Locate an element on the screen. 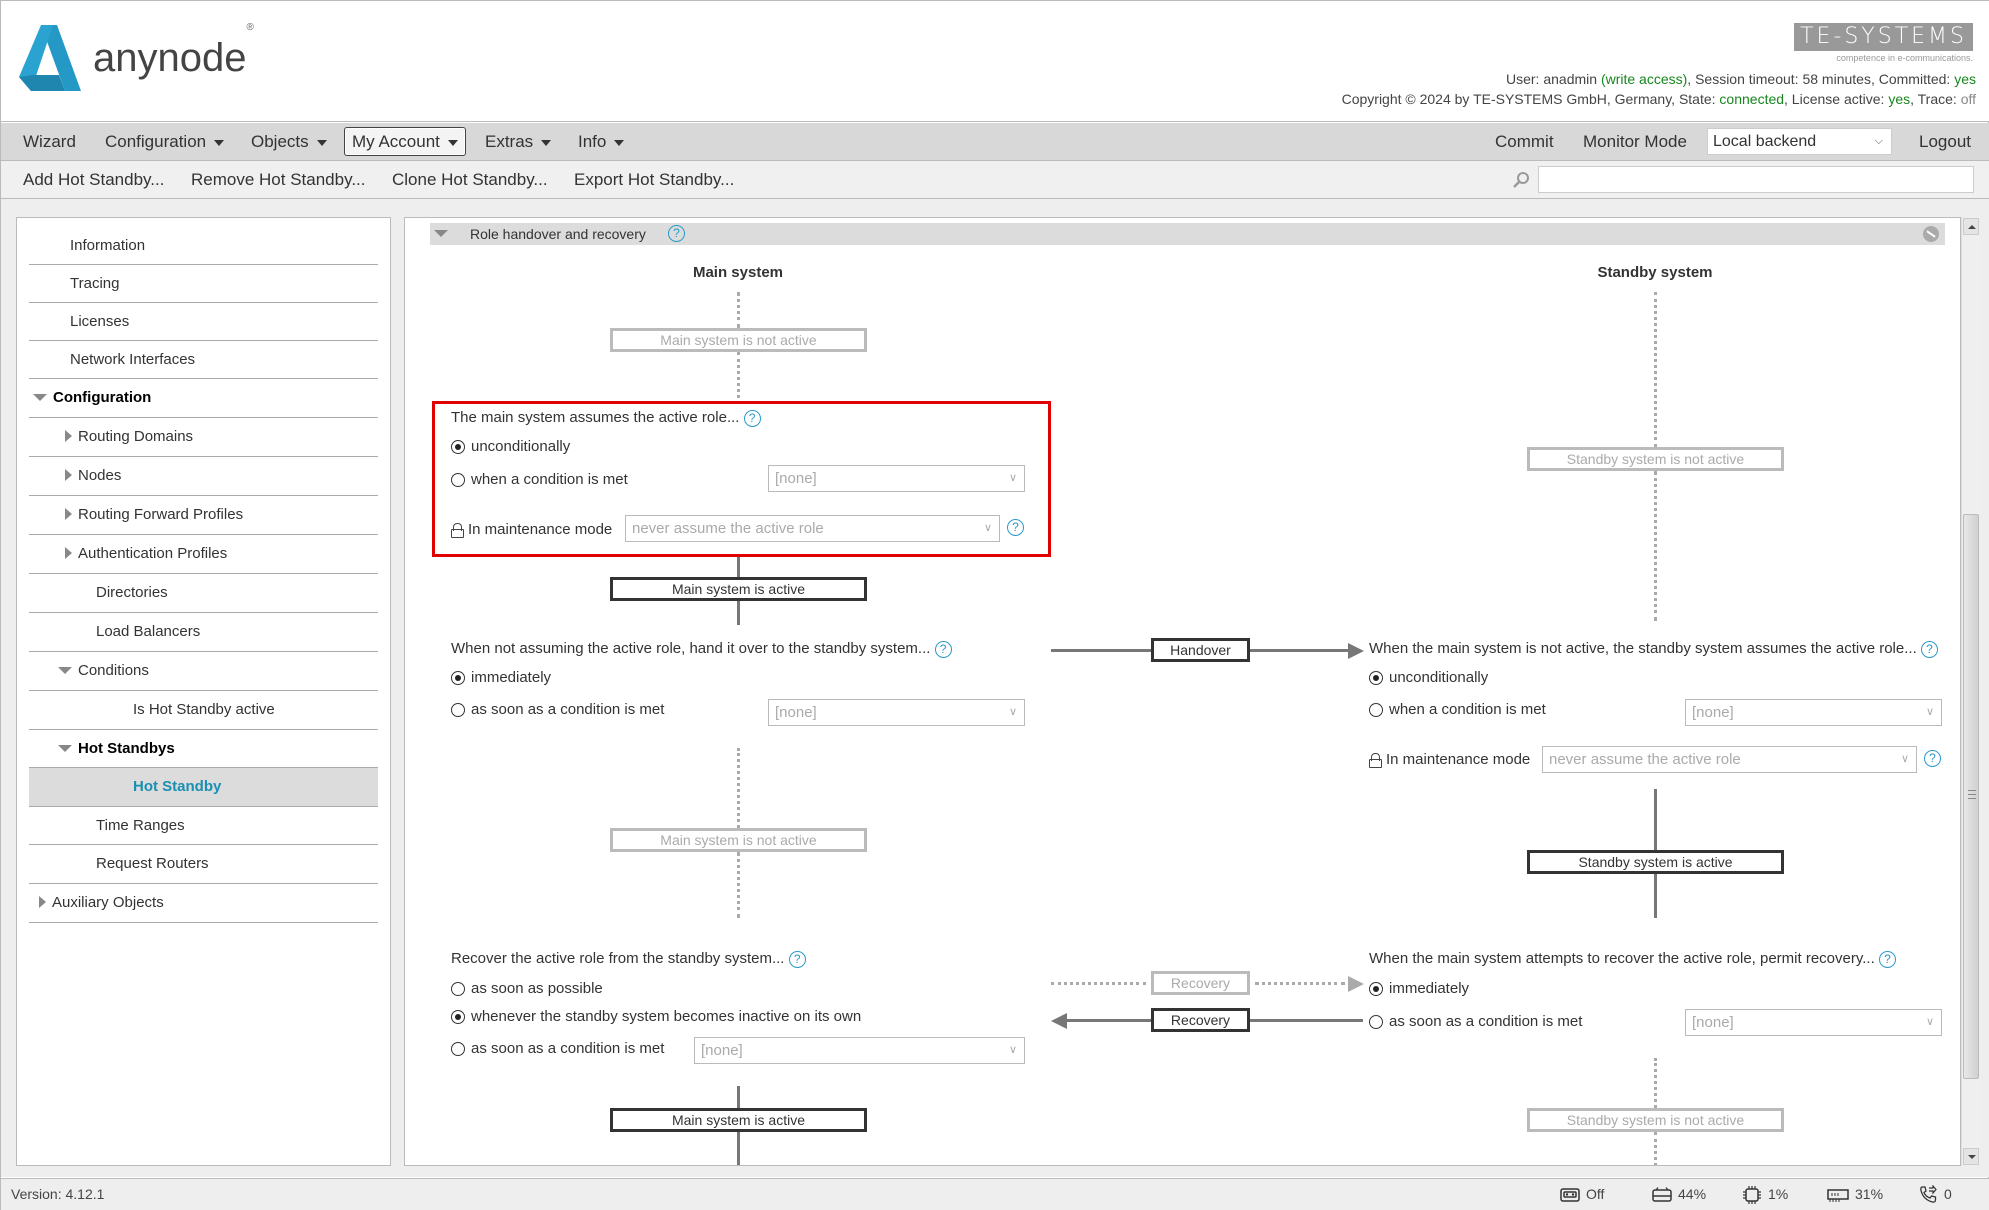 The height and width of the screenshot is (1210, 1989). standby-not-active-state: Standby system is not active is located at coordinates (1655, 1120).